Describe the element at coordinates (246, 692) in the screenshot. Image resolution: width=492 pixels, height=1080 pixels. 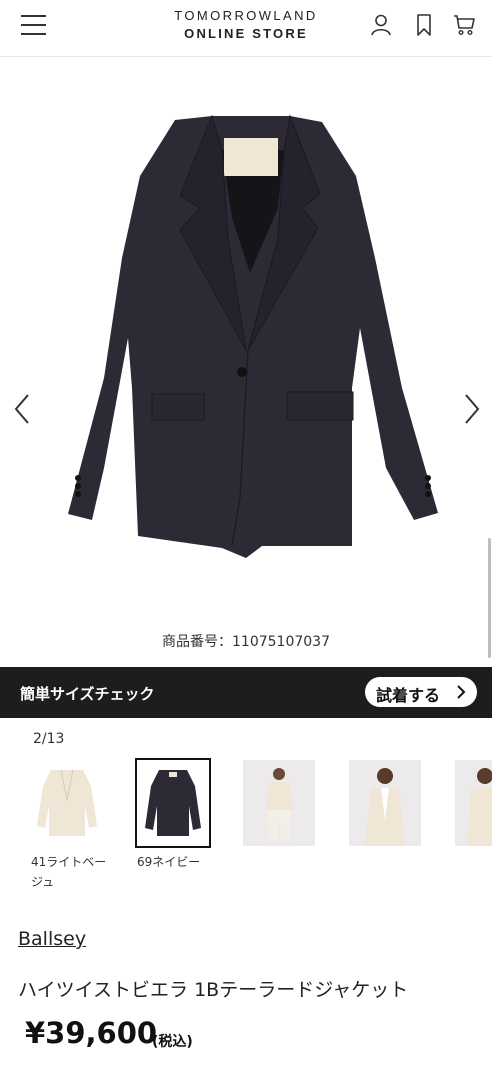
I see `size-check-bar: 簡単サイズチェック 試着する` at that location.